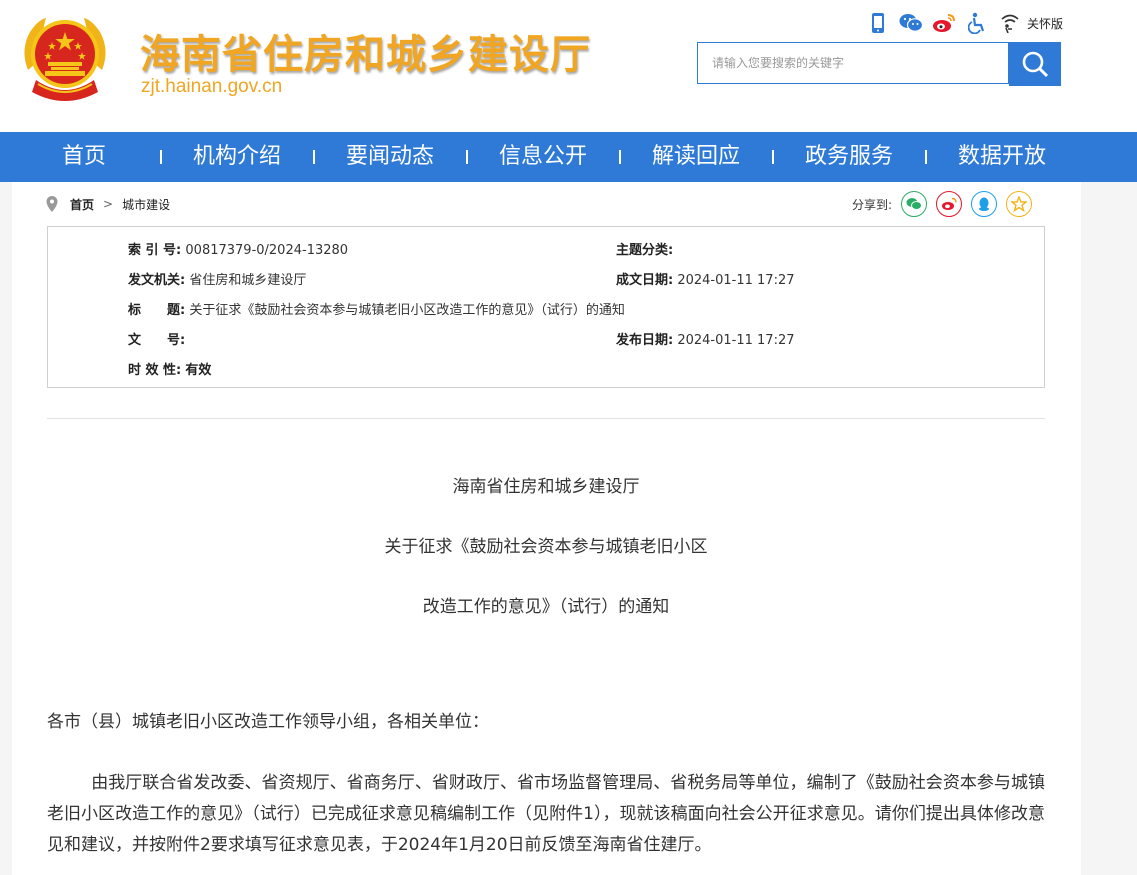  Describe the element at coordinates (267, 250) in the screenshot. I see `meta-index-value: 00817379-0/2024-13280` at that location.